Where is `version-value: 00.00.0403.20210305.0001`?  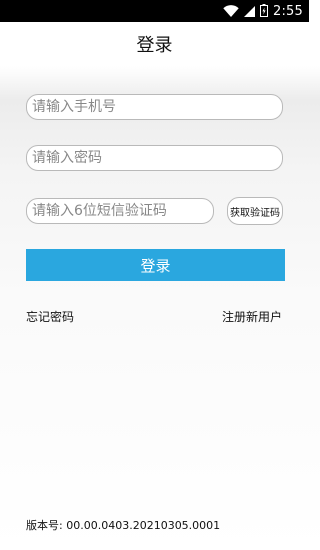
version-value: 00.00.0403.20210305.0001 is located at coordinates (143, 525).